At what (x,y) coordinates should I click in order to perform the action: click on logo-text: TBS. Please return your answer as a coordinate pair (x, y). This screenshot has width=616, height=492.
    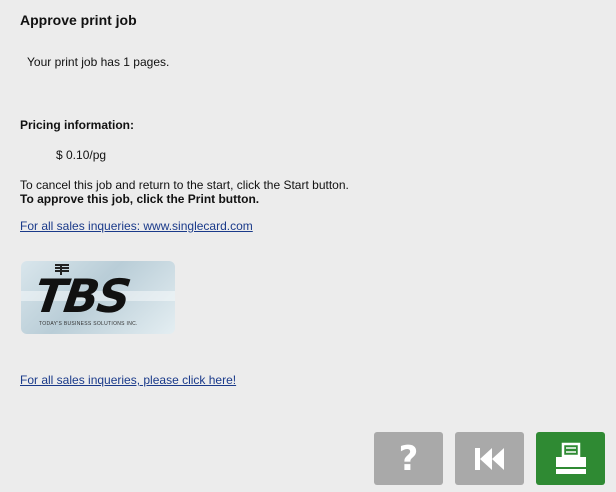
    Looking at the image, I should click on (82, 296).